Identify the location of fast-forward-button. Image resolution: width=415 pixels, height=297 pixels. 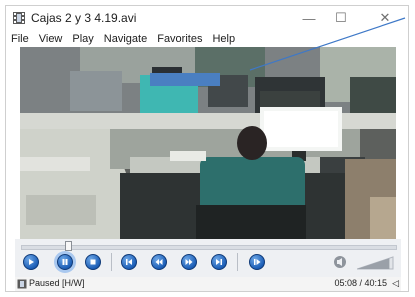
(189, 262).